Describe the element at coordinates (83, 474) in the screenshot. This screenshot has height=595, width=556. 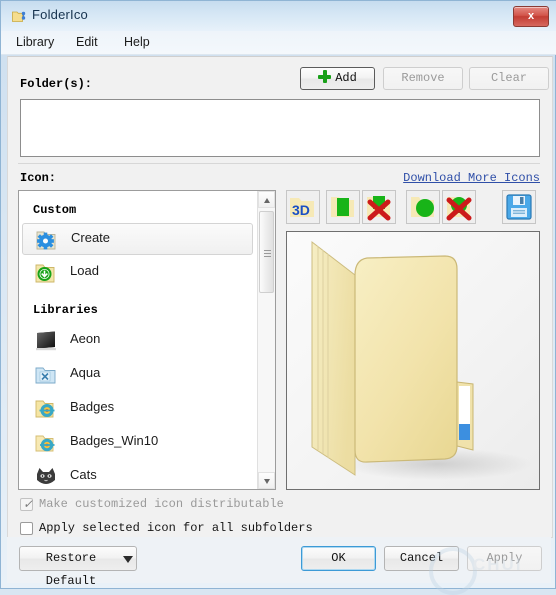
I see `list-item-label: Cats` at that location.